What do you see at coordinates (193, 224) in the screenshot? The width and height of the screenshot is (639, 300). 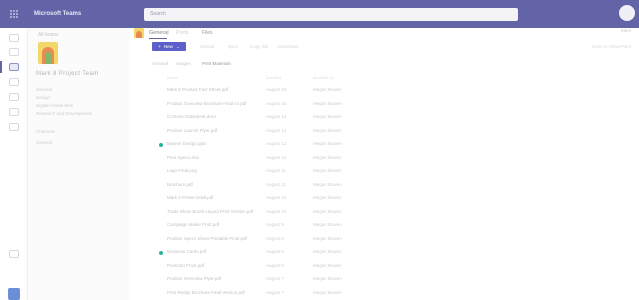 I see `file-name: Campaign Mailer Print.pdf` at bounding box center [193, 224].